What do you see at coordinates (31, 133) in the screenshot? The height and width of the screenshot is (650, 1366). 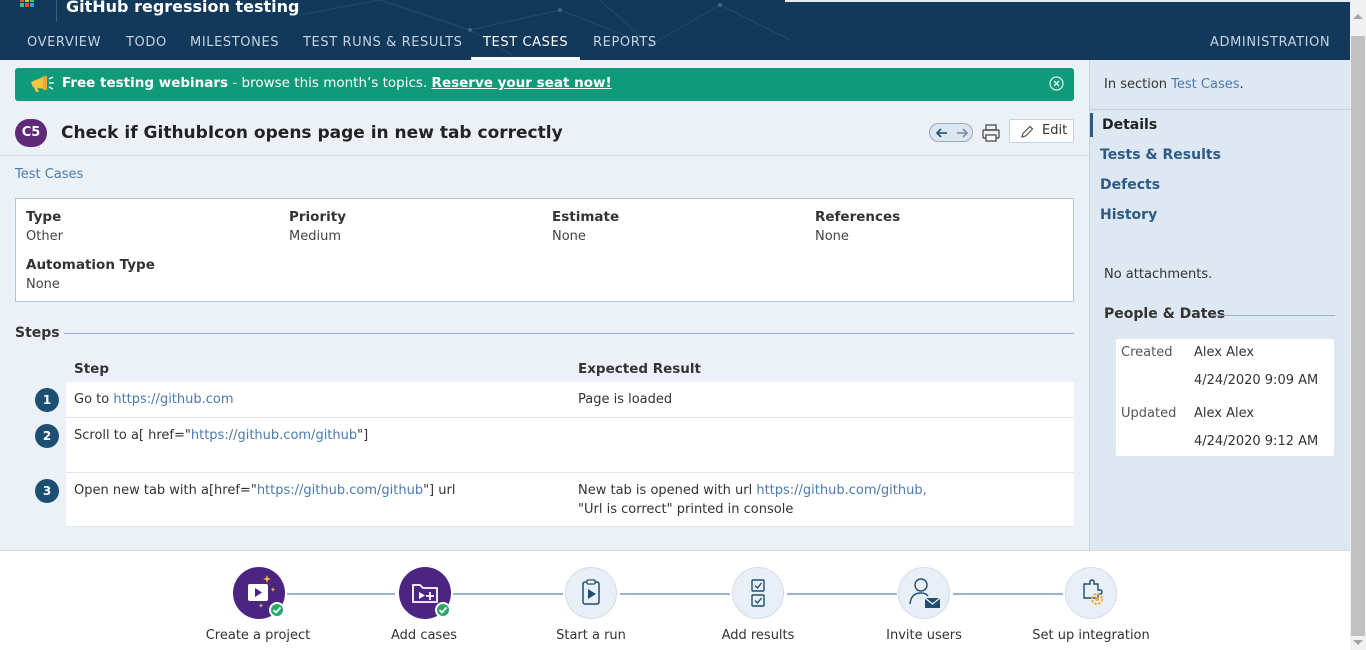 I see `case-id-badge: C5` at bounding box center [31, 133].